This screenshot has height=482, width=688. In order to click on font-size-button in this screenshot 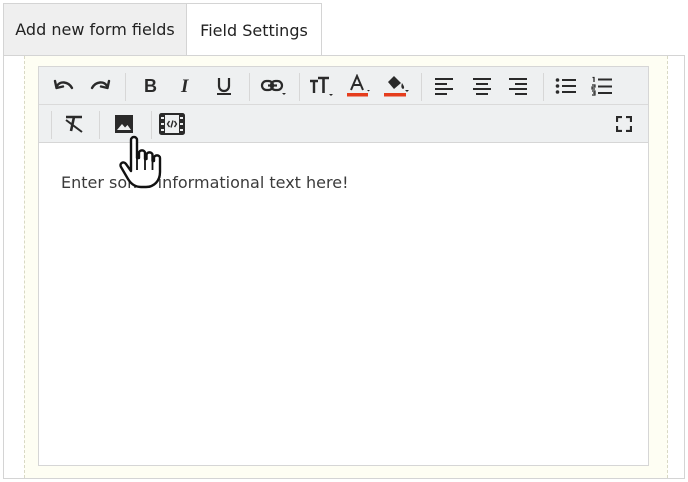, I will do `click(322, 86)`.